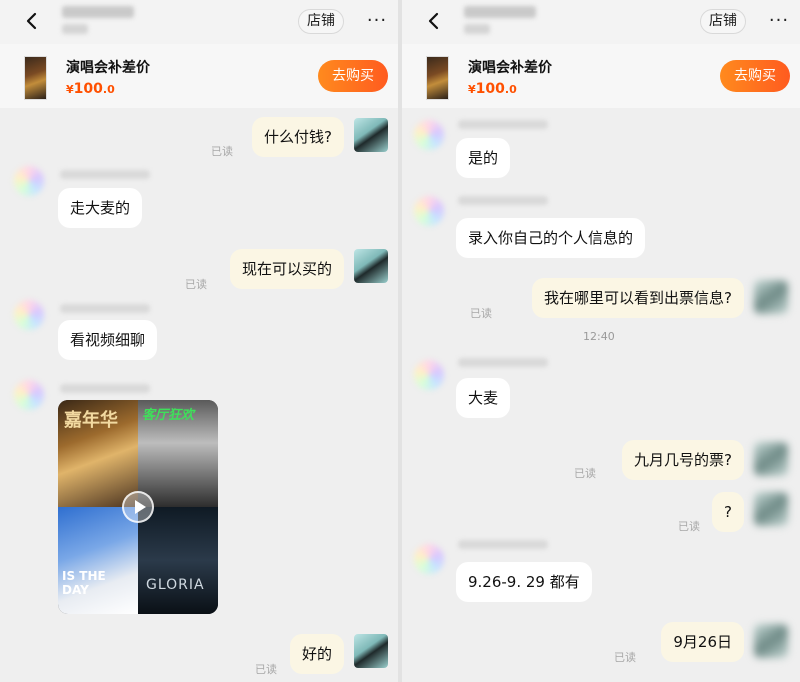 The height and width of the screenshot is (682, 800). What do you see at coordinates (108, 340) in the screenshot?
I see `message-incoming: 看视频细聊` at bounding box center [108, 340].